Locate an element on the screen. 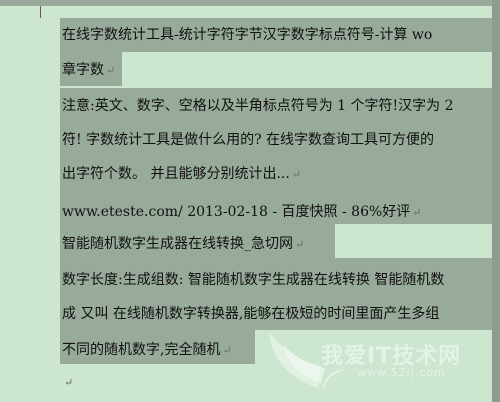 The image size is (500, 402). document-line: 章字数 ↵ is located at coordinates (88, 70).